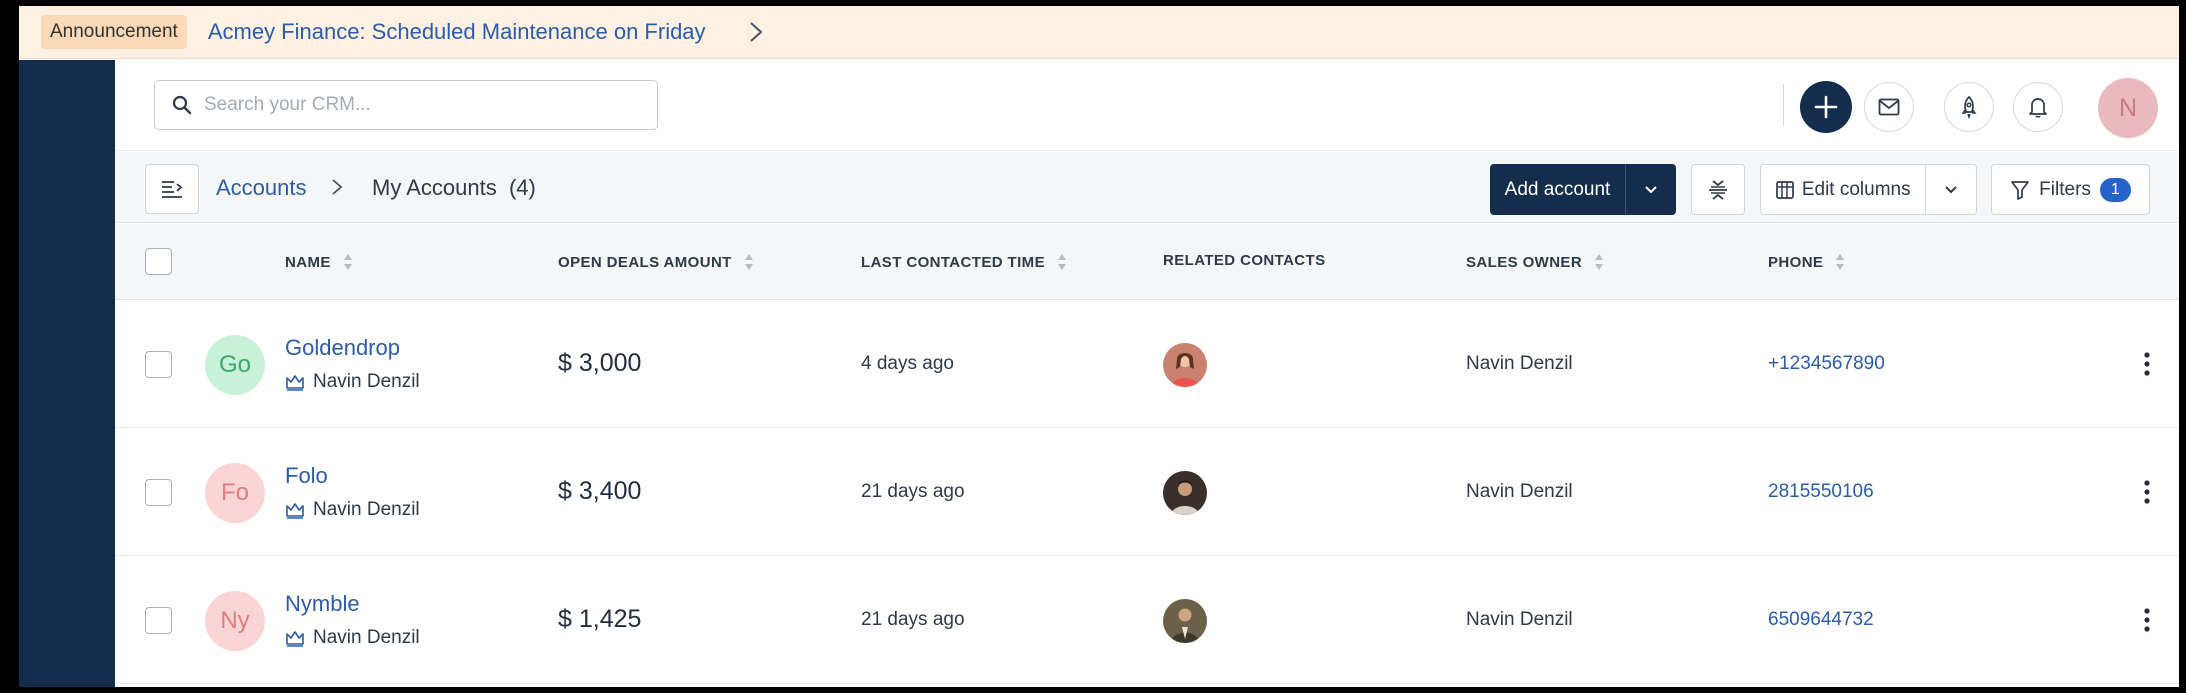  I want to click on filters-button: Filters 1, so click(2070, 189).